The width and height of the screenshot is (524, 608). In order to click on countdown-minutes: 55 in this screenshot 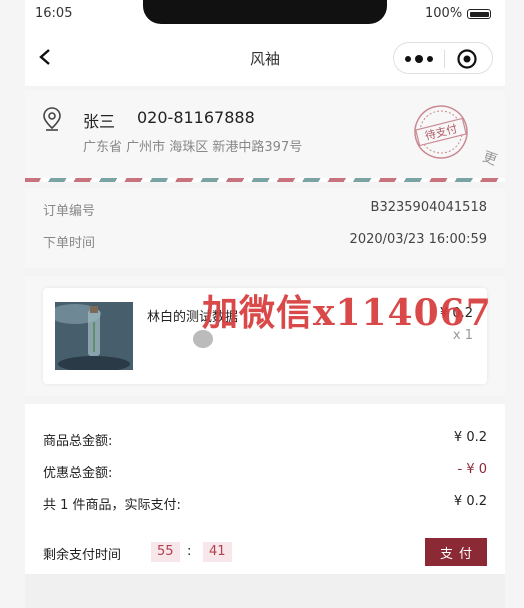, I will do `click(165, 552)`.